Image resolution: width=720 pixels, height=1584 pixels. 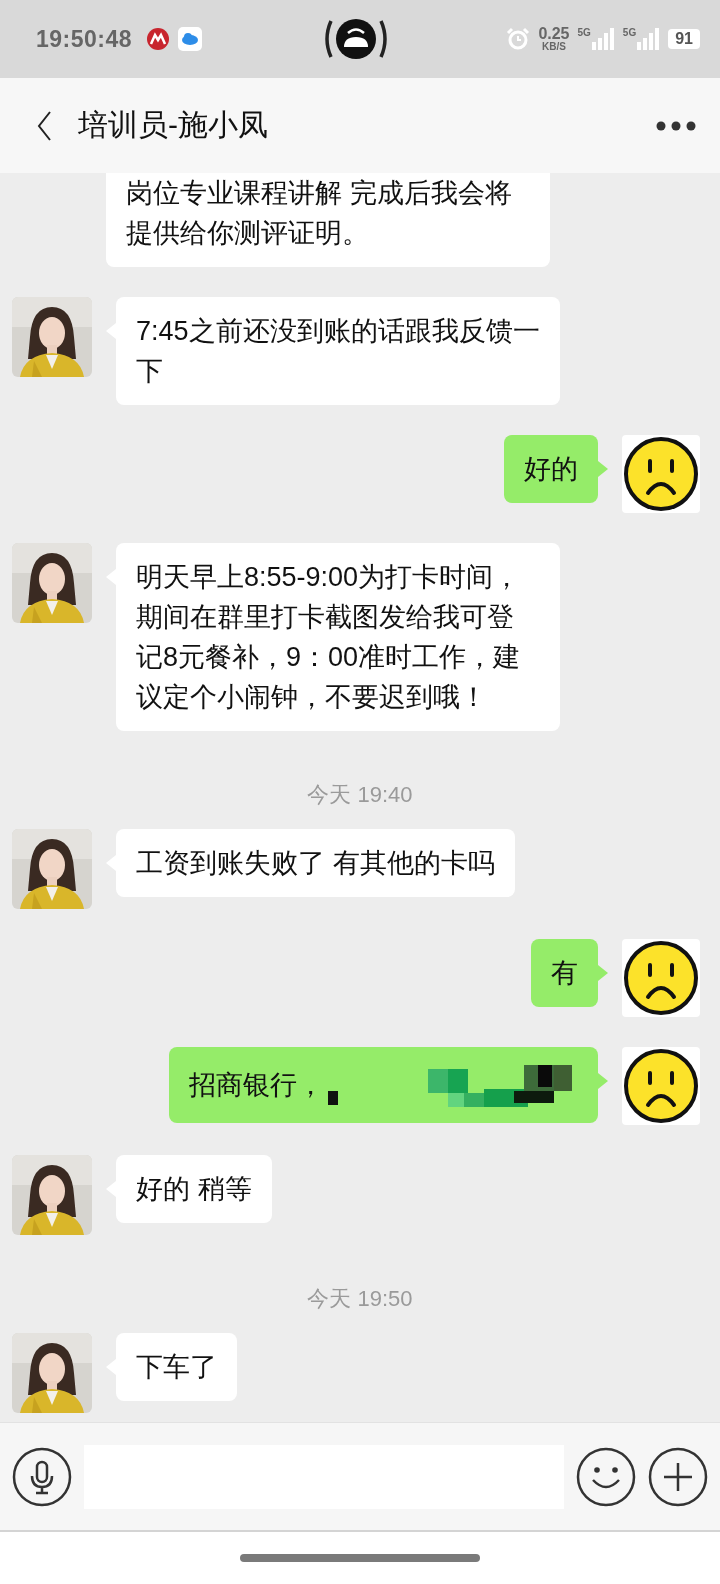 What do you see at coordinates (360, 1299) in the screenshot?
I see `timestamp: 今天 19:50` at bounding box center [360, 1299].